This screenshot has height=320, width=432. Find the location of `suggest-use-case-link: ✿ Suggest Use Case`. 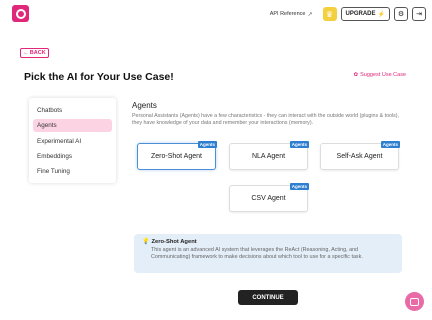

suggest-use-case-link: ✿ Suggest Use Case is located at coordinates (380, 75).